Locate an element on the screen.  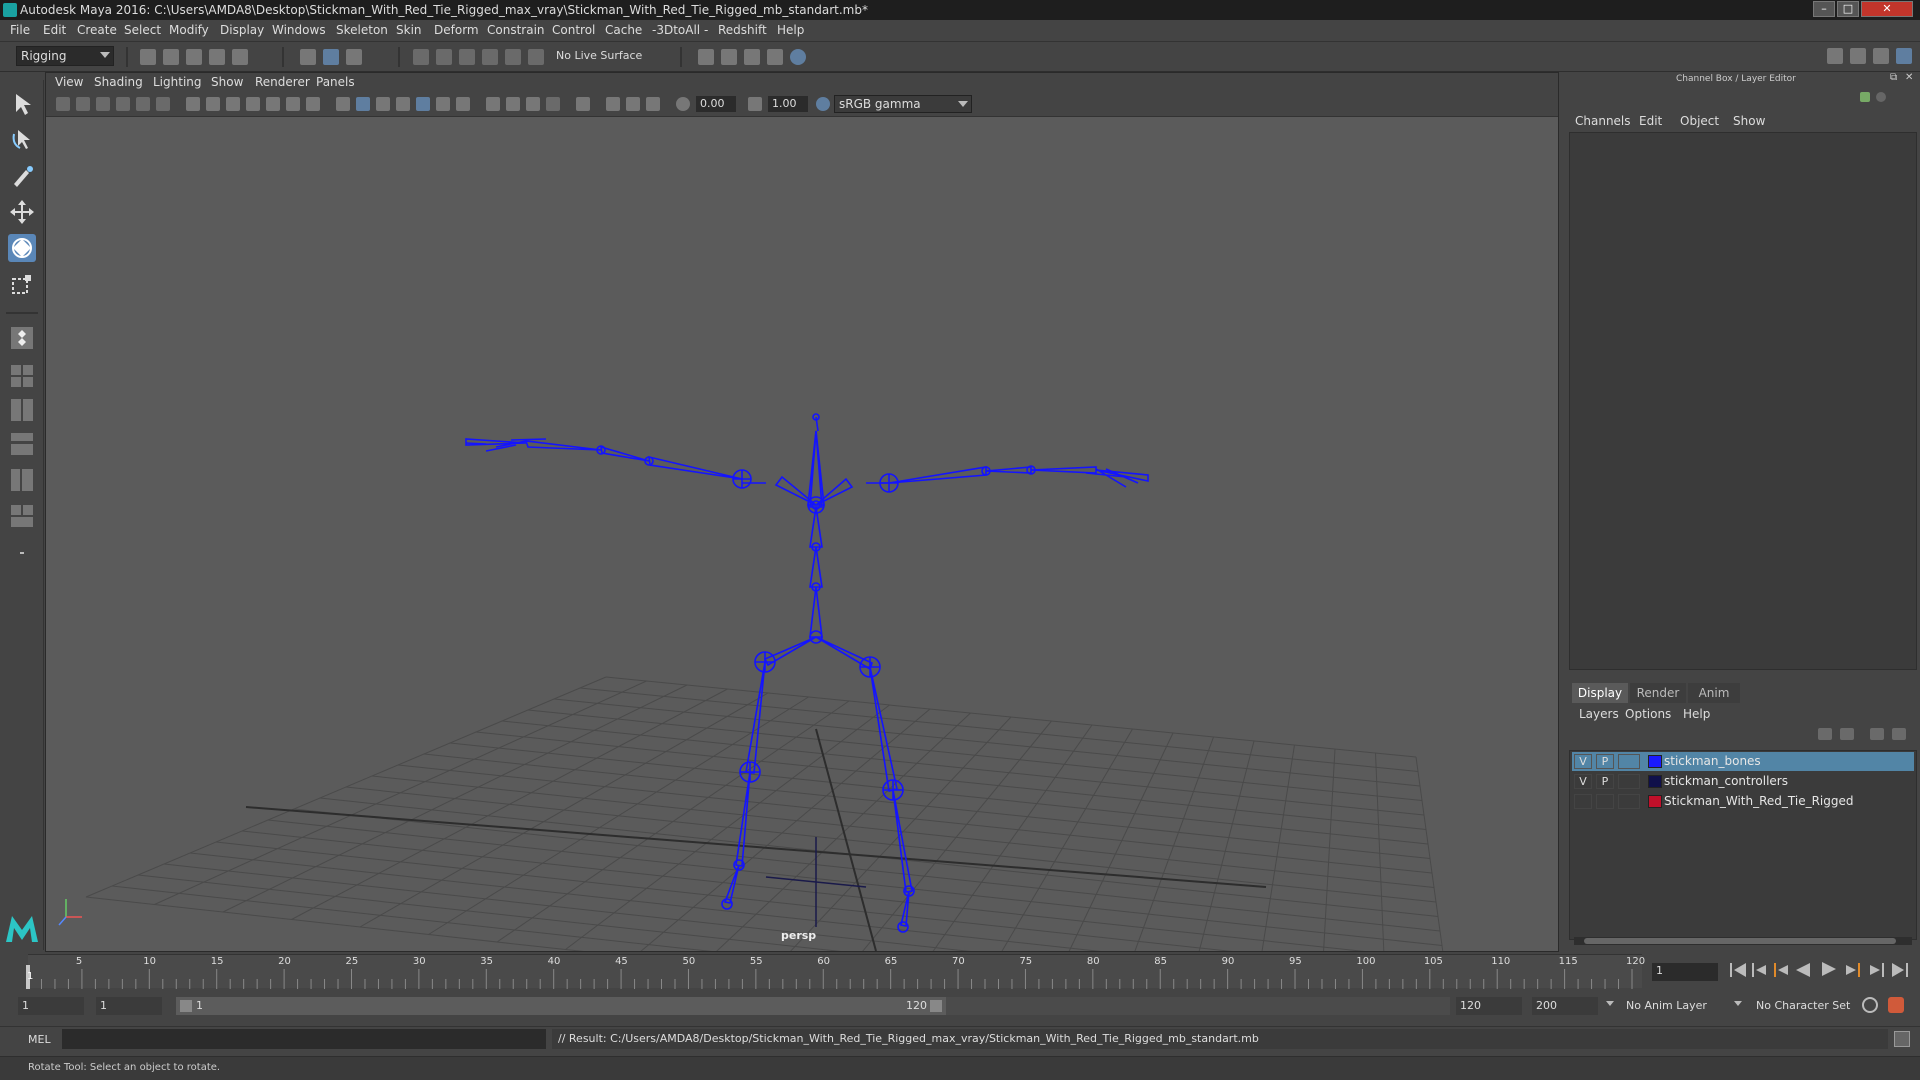
layer-menu-layers: Layers is located at coordinates (1599, 714).